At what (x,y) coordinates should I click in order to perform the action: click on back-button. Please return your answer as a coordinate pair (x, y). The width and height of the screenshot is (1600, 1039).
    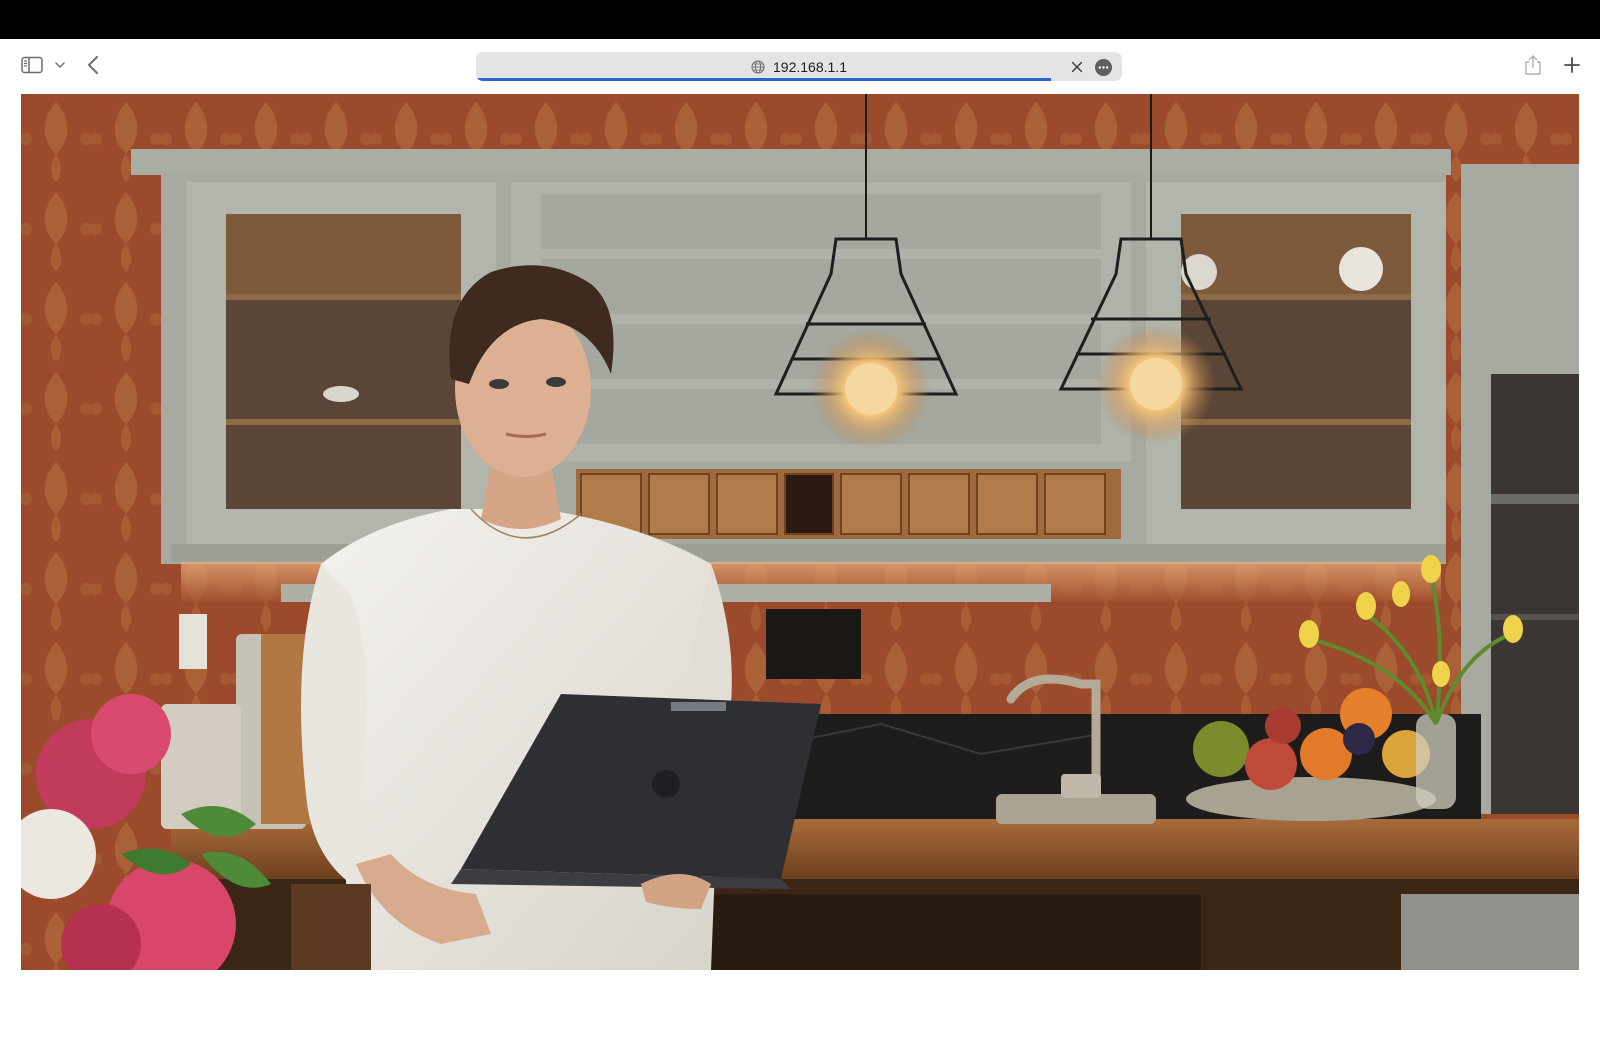
    Looking at the image, I should click on (93, 65).